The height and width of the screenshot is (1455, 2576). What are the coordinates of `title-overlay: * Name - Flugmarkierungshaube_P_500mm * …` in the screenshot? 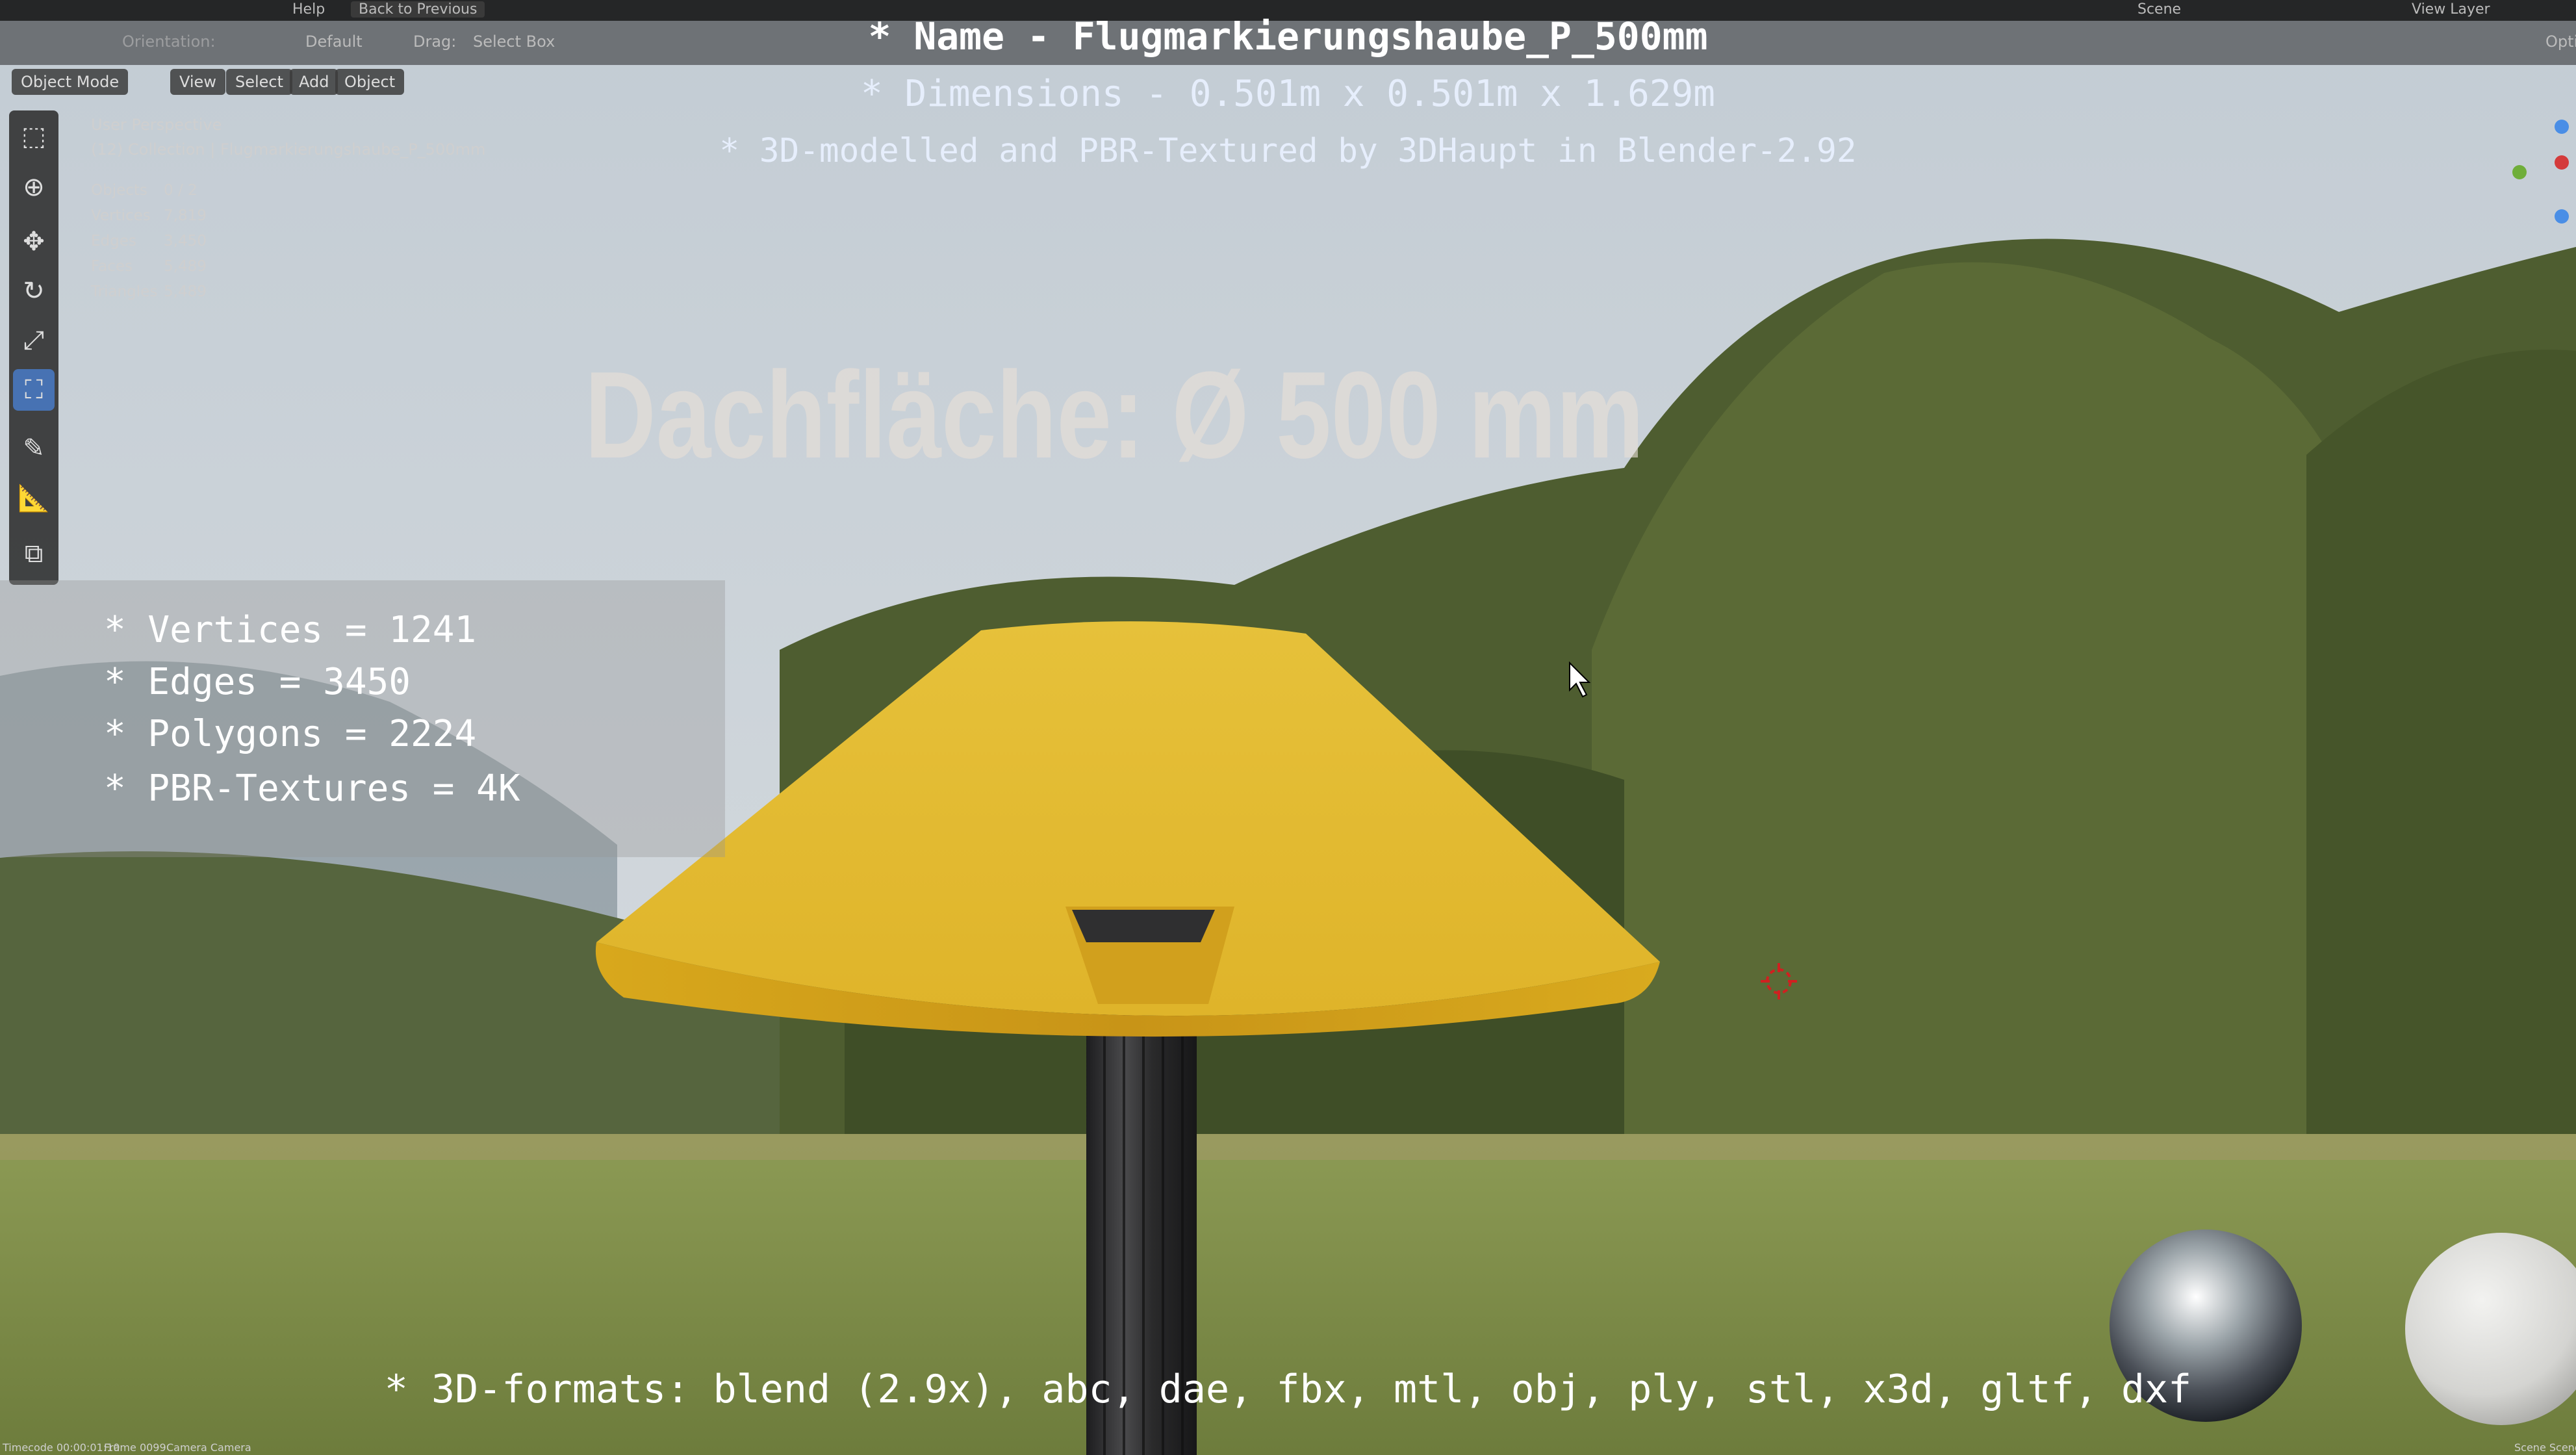 It's located at (1288, 91).